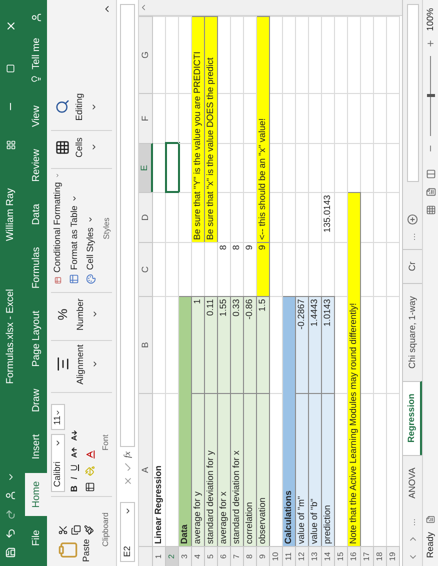  What do you see at coordinates (250, 469) in the screenshot?
I see `table-cell: correlation` at bounding box center [250, 469].